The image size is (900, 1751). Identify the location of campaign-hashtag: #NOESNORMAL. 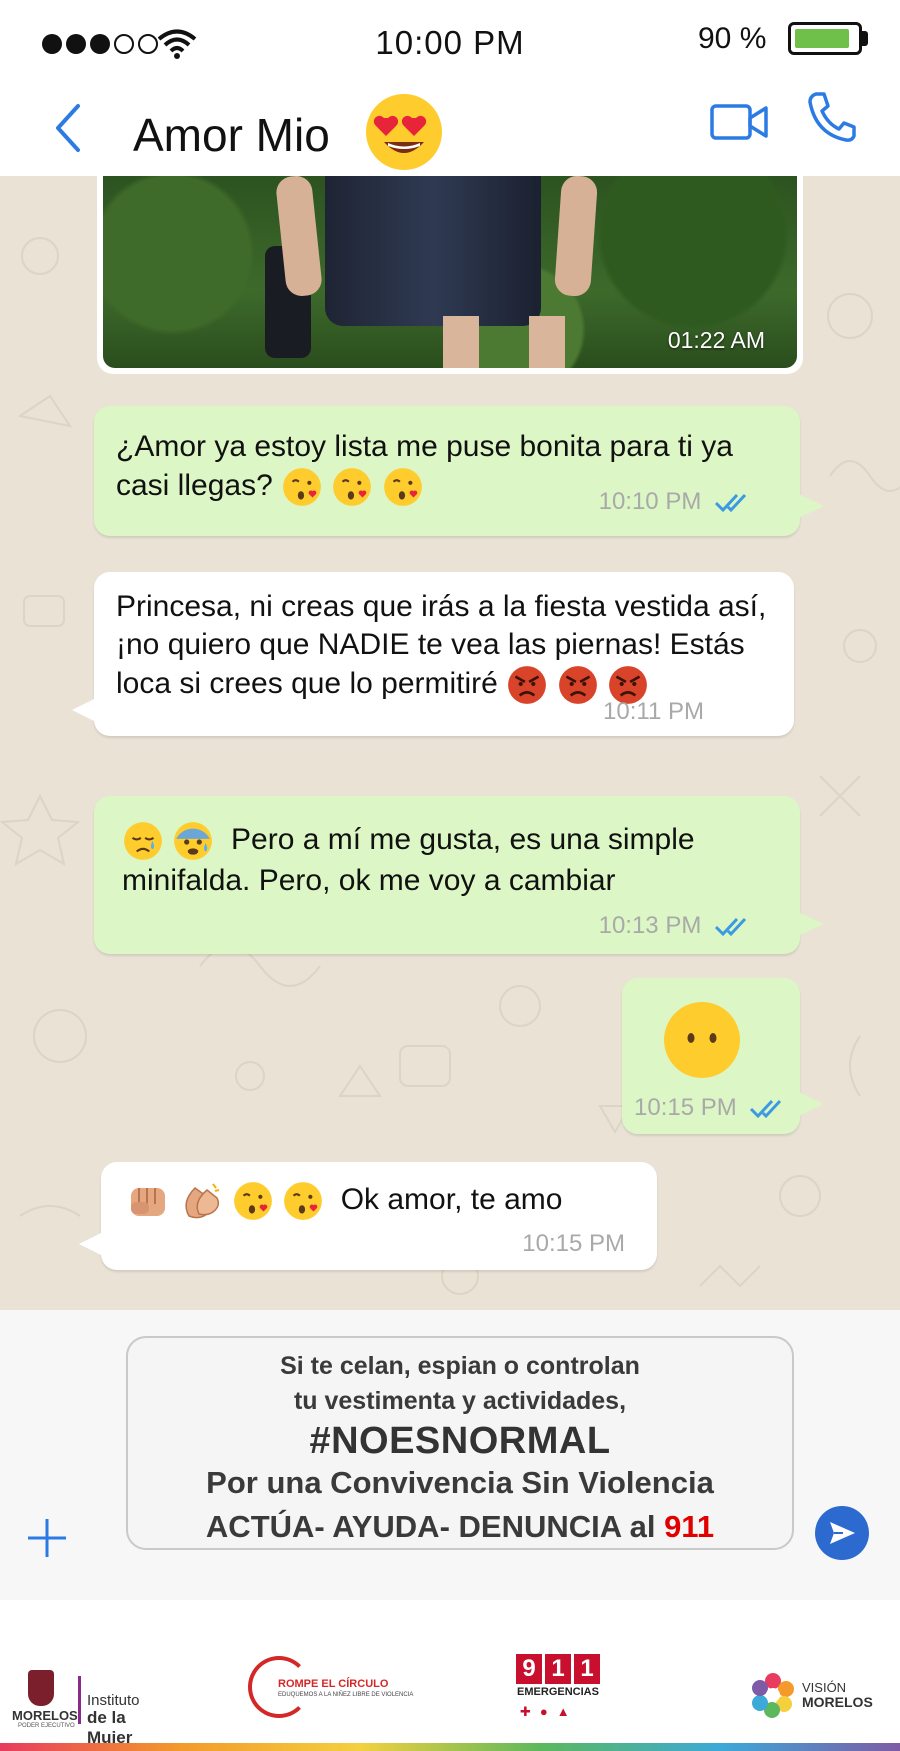
(460, 1441).